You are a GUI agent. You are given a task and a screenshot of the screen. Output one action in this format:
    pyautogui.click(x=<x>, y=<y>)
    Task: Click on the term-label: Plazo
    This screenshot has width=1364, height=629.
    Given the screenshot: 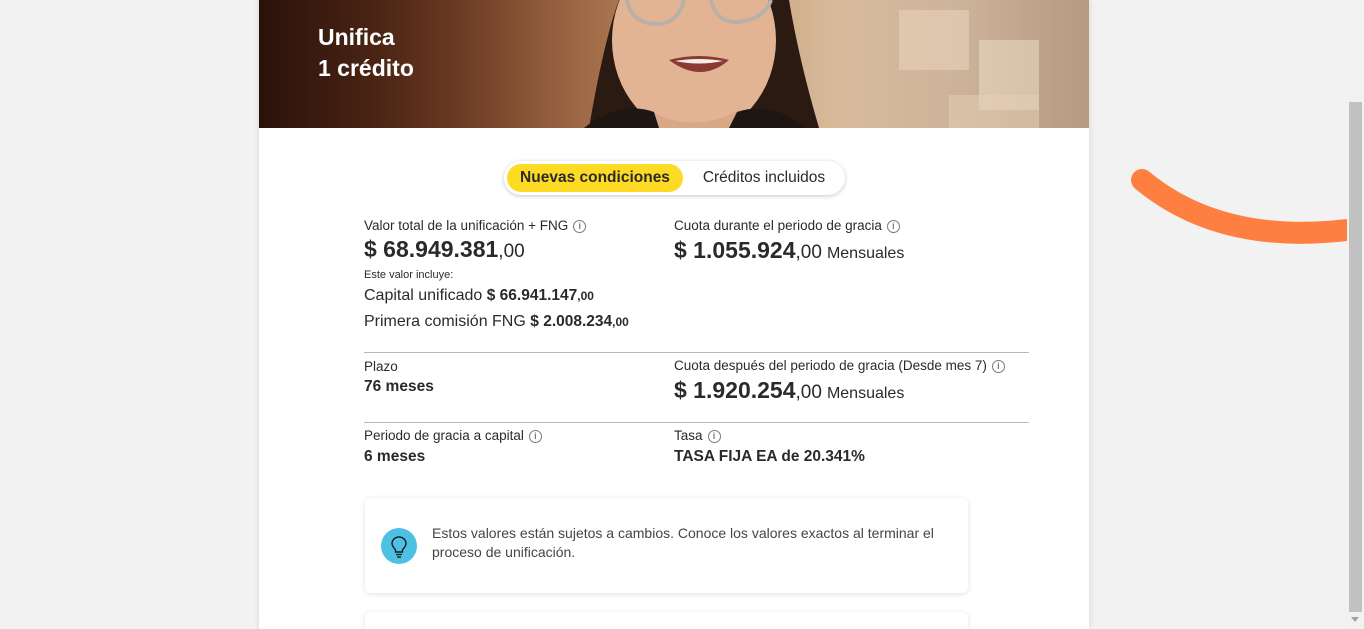 What is the action you would take?
    pyautogui.click(x=381, y=366)
    